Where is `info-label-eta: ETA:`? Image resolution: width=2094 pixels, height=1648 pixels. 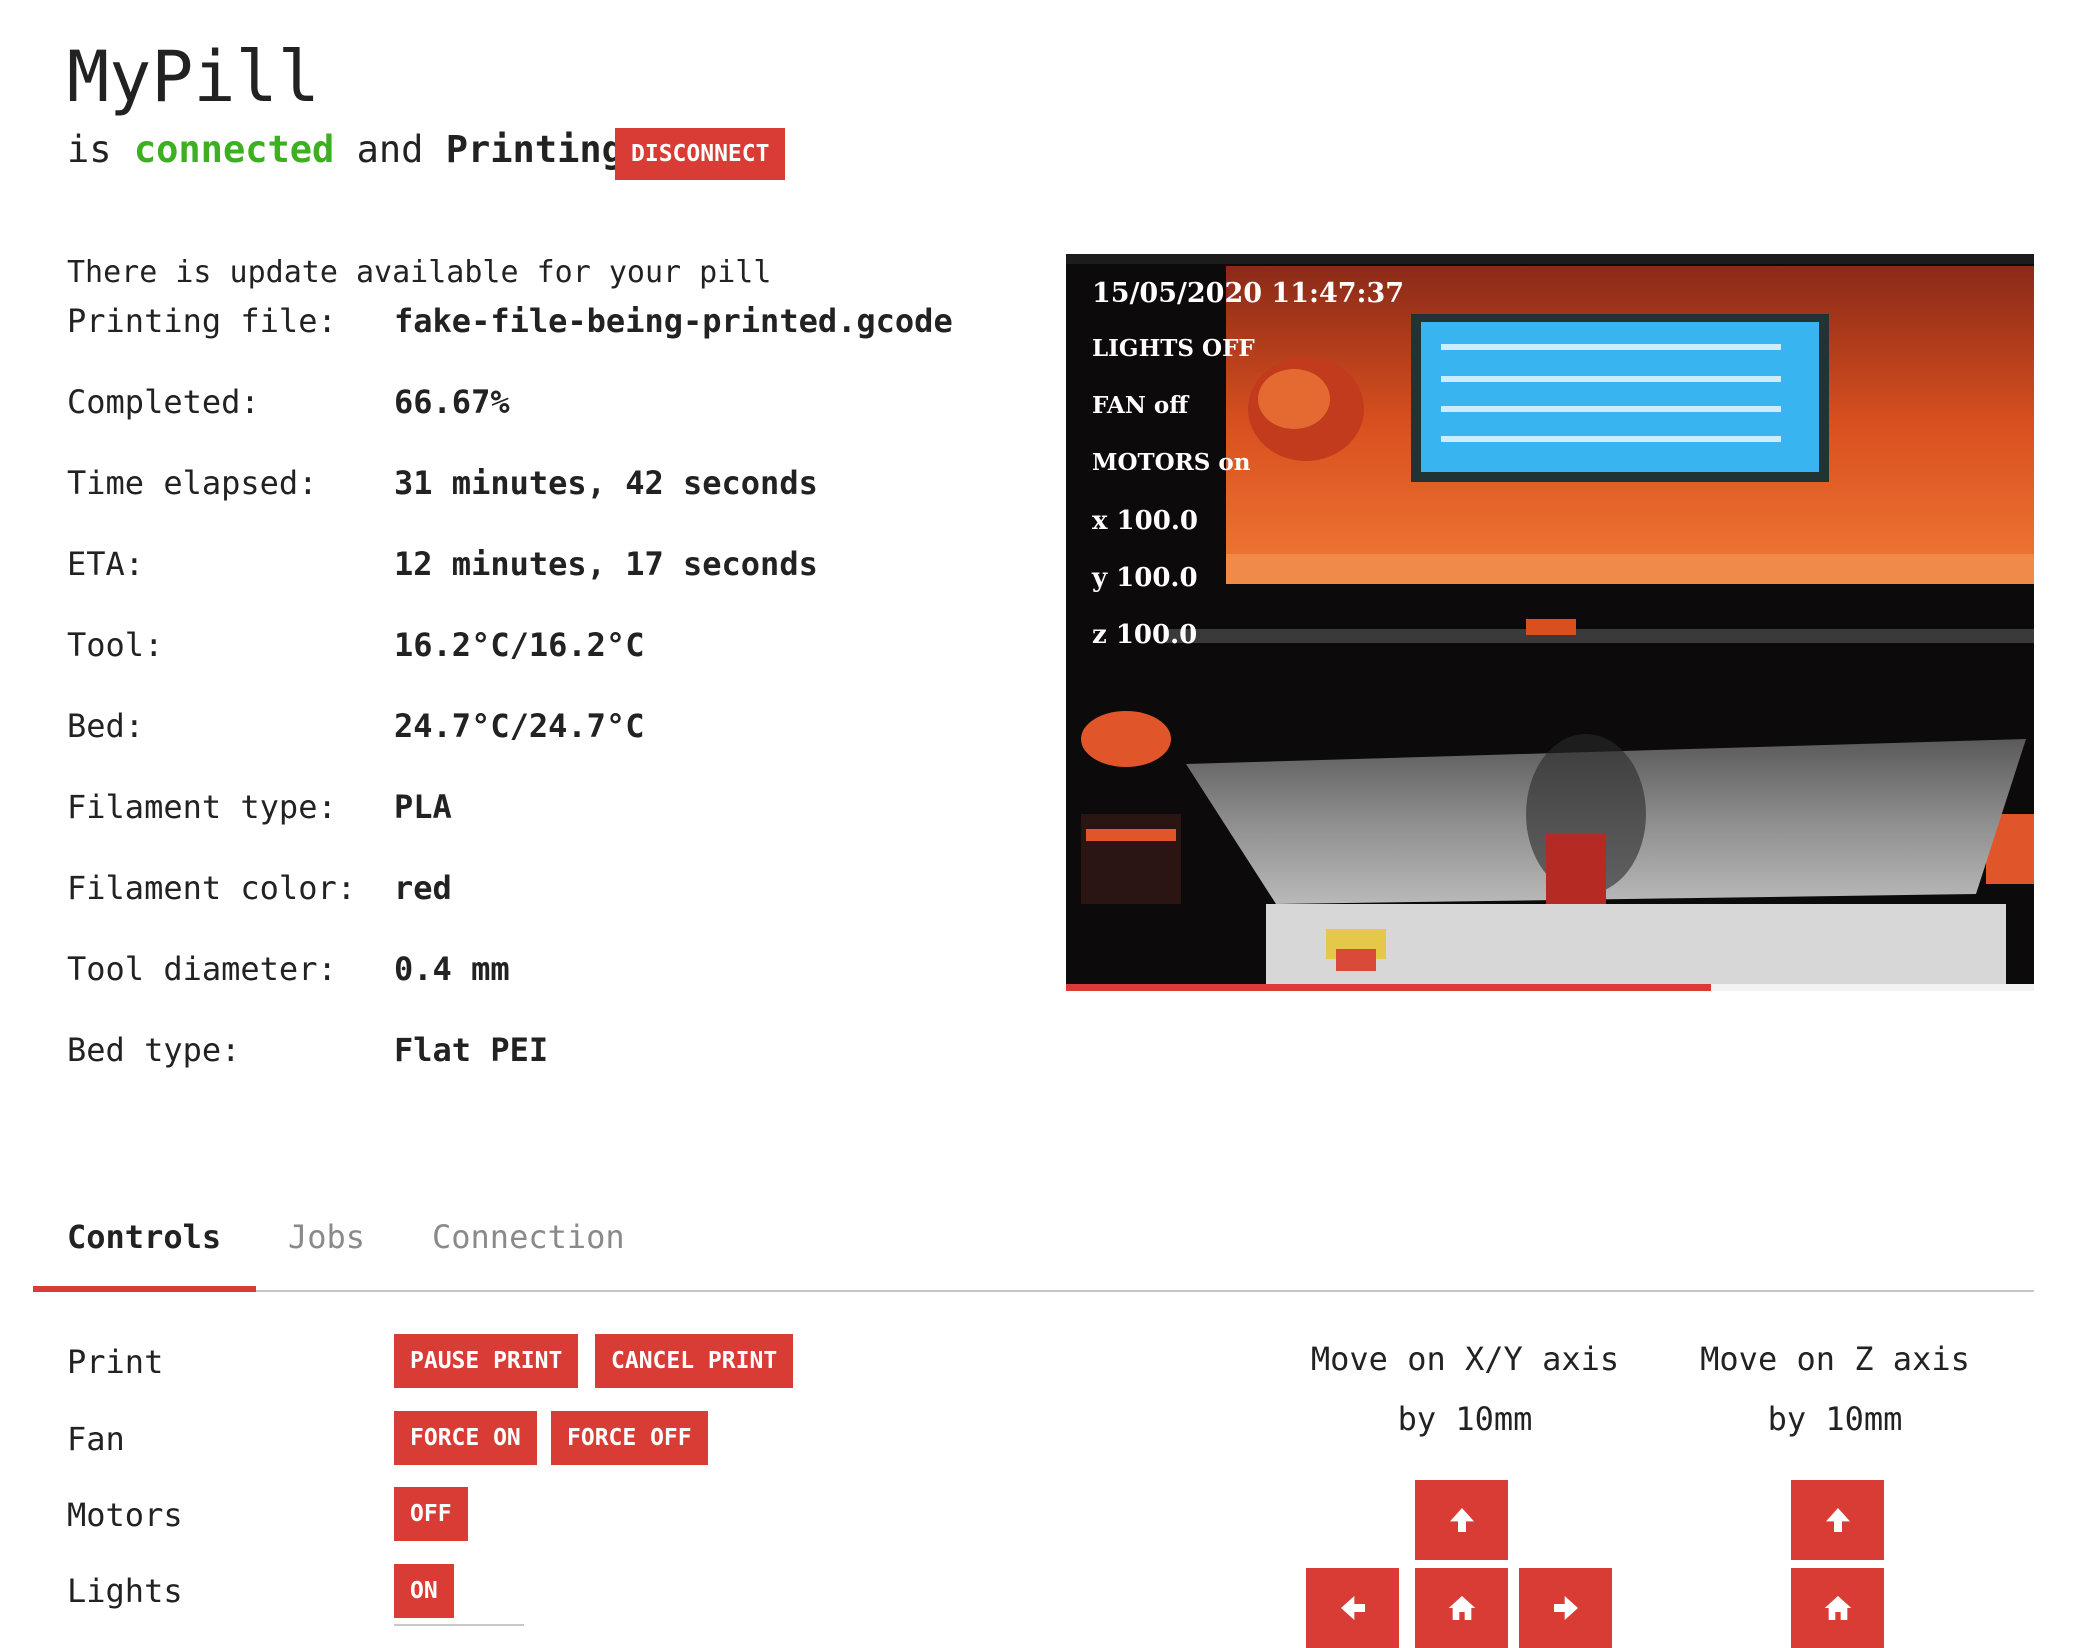
info-label-eta: ETA: is located at coordinates (106, 564).